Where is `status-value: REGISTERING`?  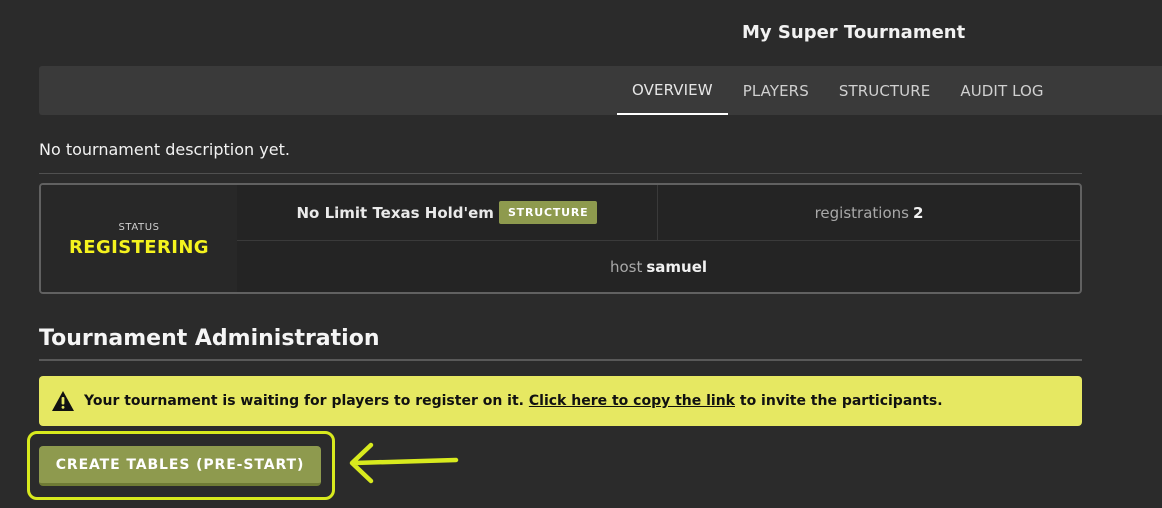 status-value: REGISTERING is located at coordinates (139, 247).